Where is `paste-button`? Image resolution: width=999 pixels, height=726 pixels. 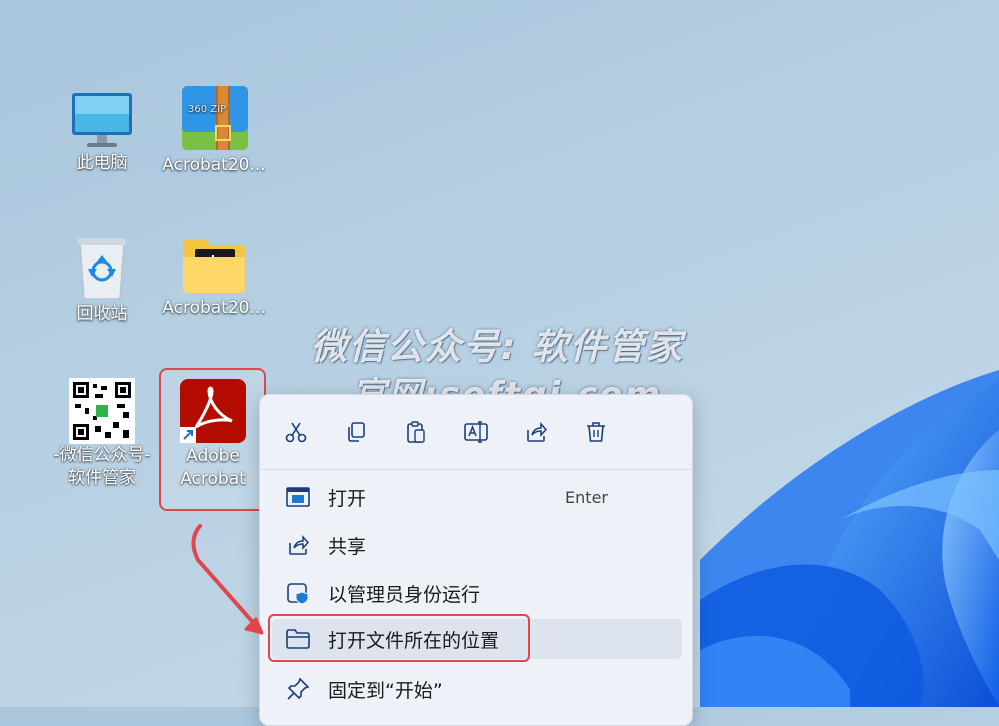
paste-button is located at coordinates (416, 432).